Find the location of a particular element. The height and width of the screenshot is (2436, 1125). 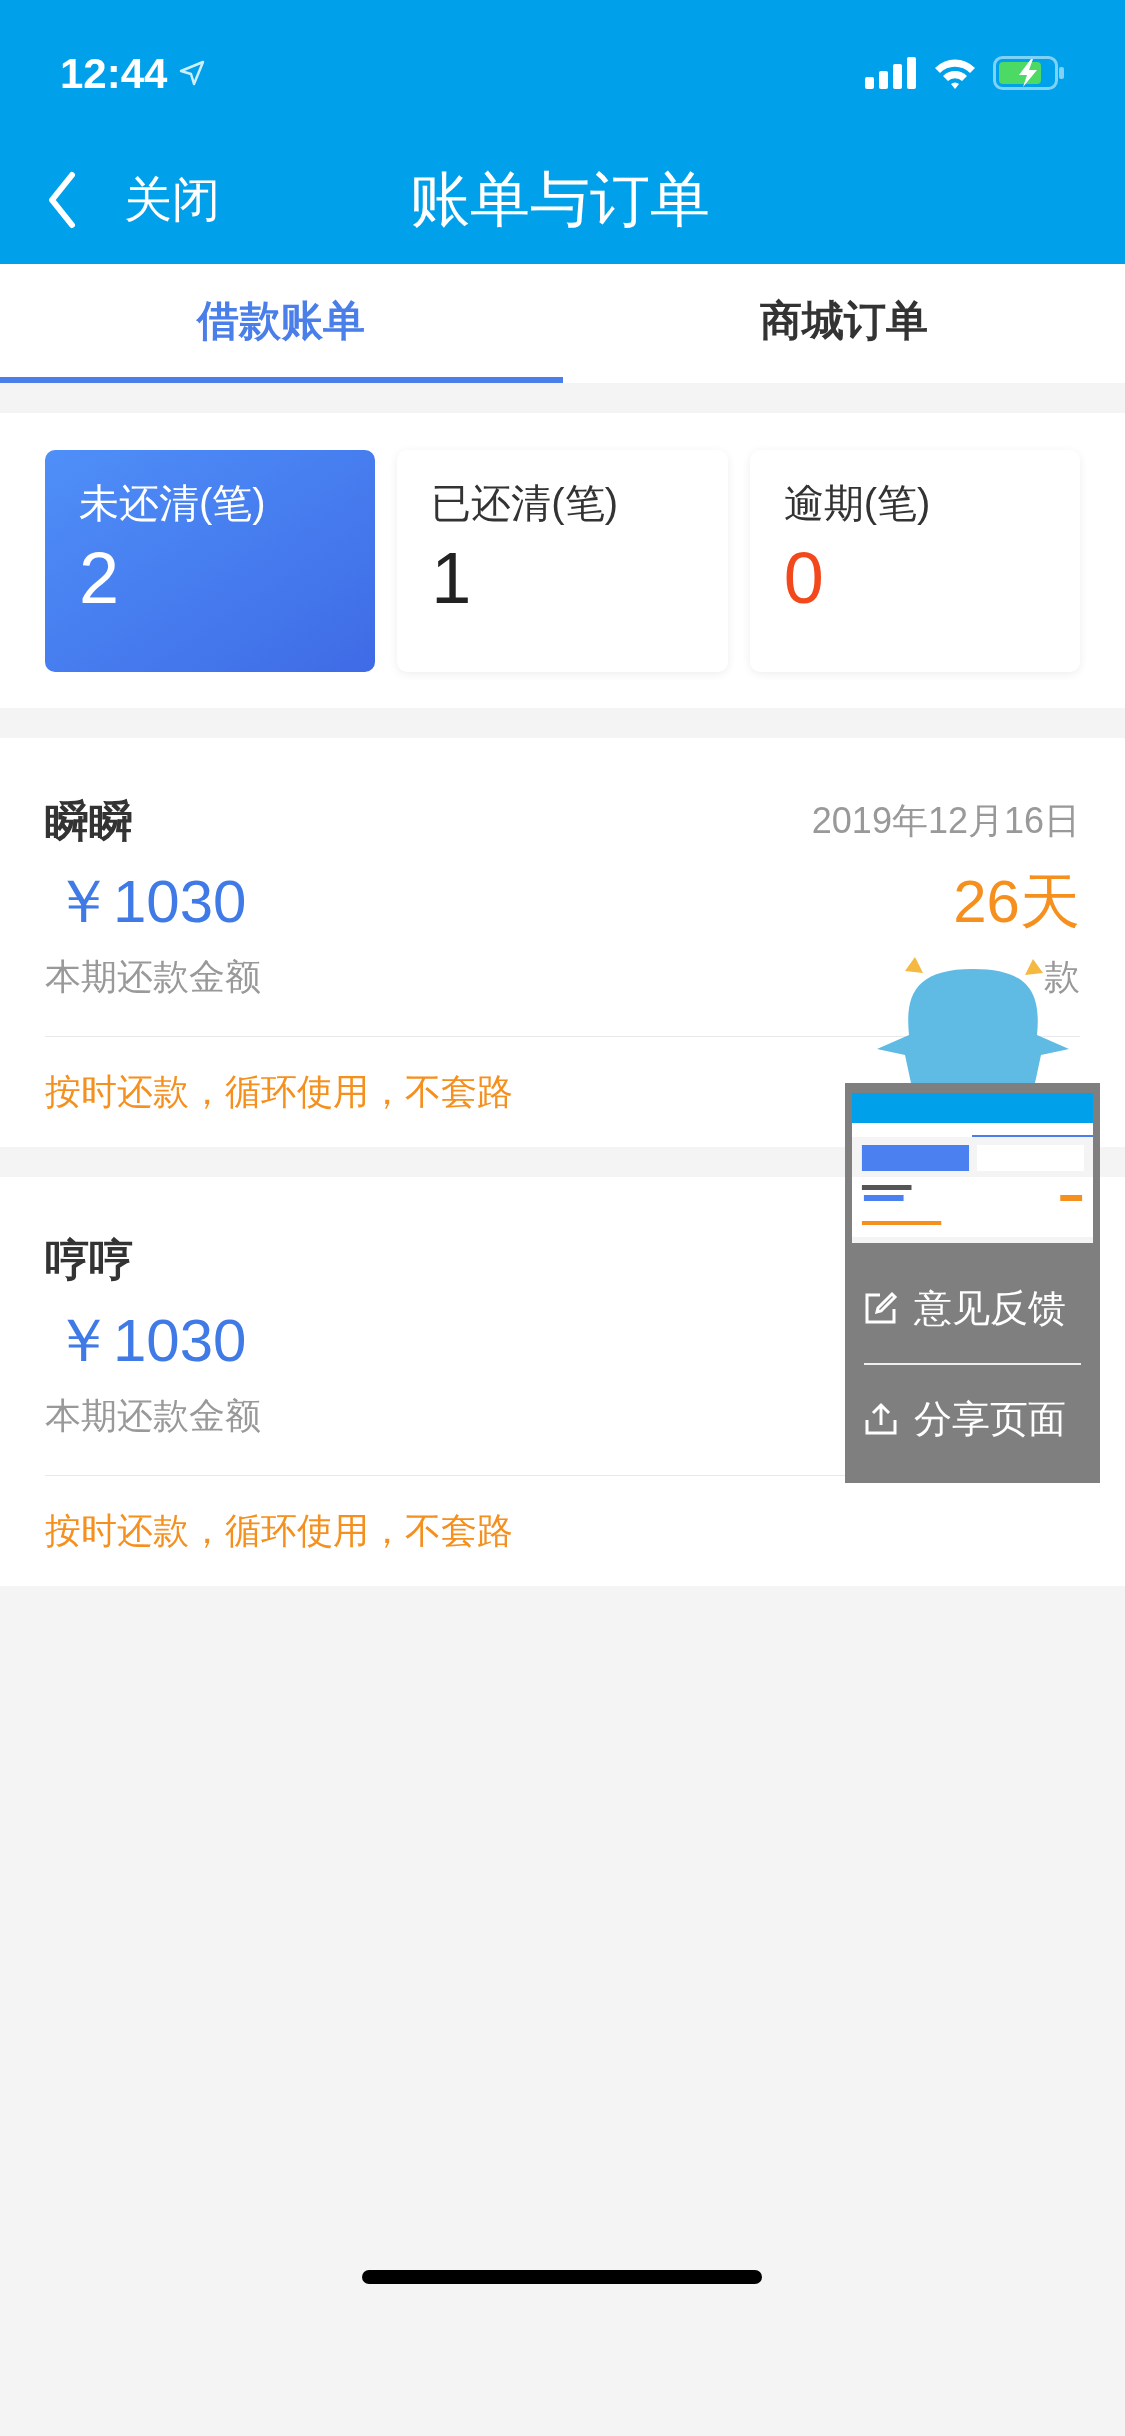

edit-icon is located at coordinates (881, 1308).